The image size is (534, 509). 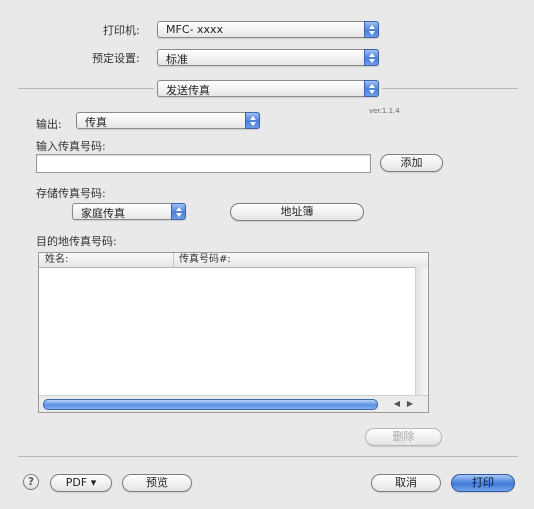 What do you see at coordinates (268, 57) in the screenshot?
I see `presets-popup: 标准` at bounding box center [268, 57].